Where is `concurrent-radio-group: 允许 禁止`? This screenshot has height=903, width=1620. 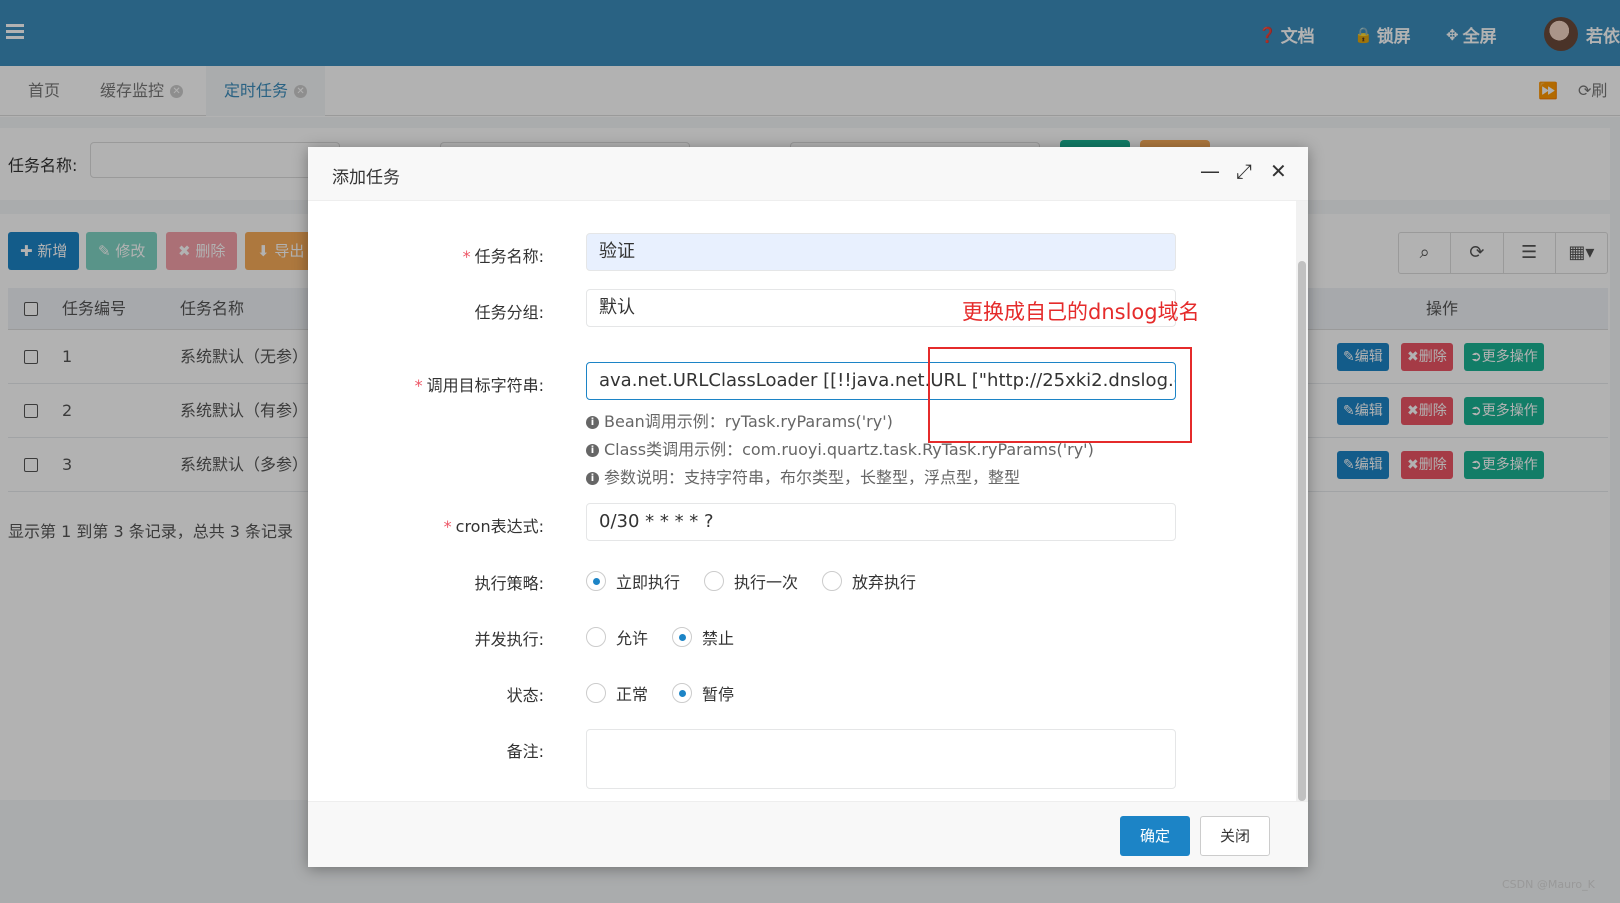
concurrent-radio-group: 允许 禁止 is located at coordinates (672, 637).